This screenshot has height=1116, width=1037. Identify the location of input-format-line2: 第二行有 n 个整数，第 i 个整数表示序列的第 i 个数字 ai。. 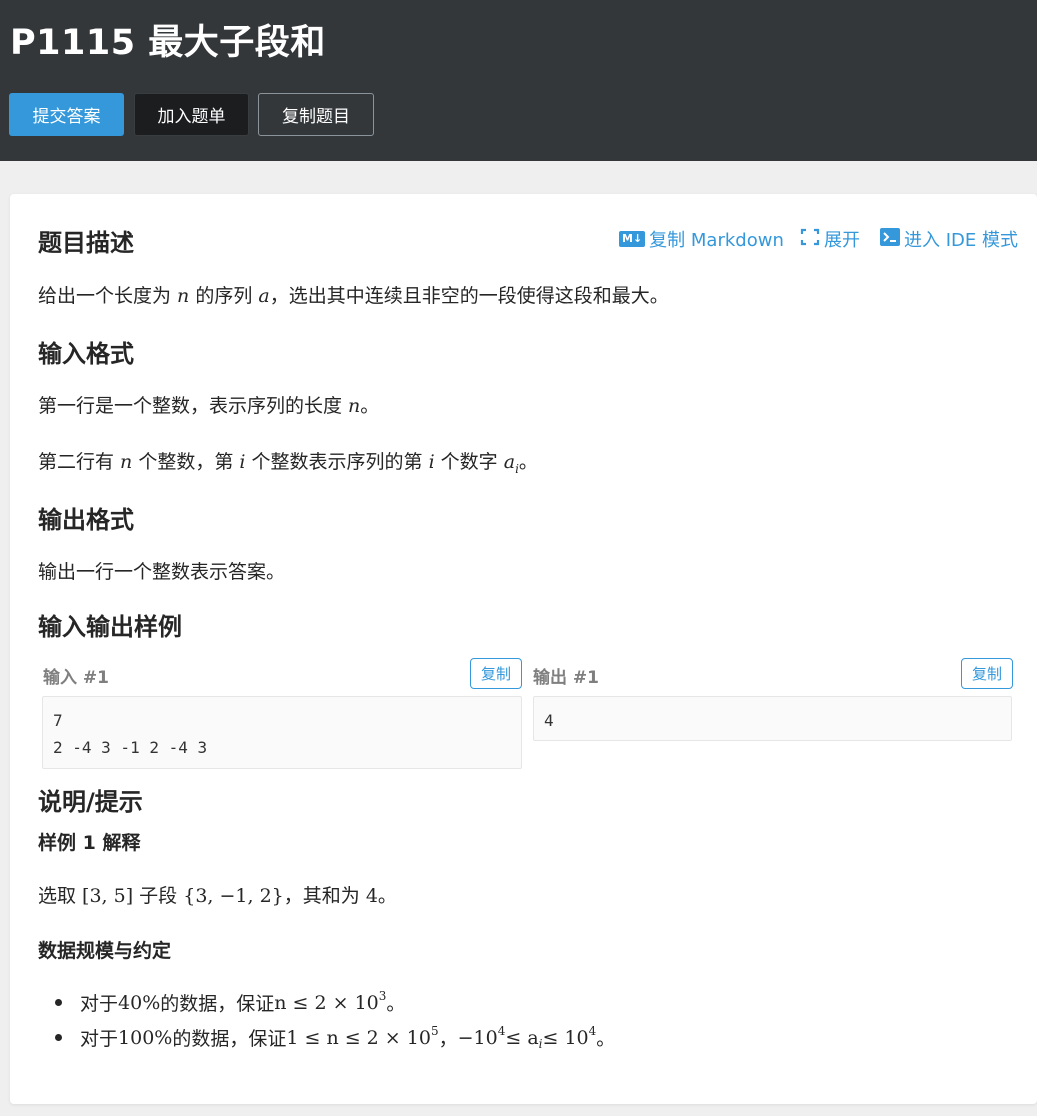
(288, 461).